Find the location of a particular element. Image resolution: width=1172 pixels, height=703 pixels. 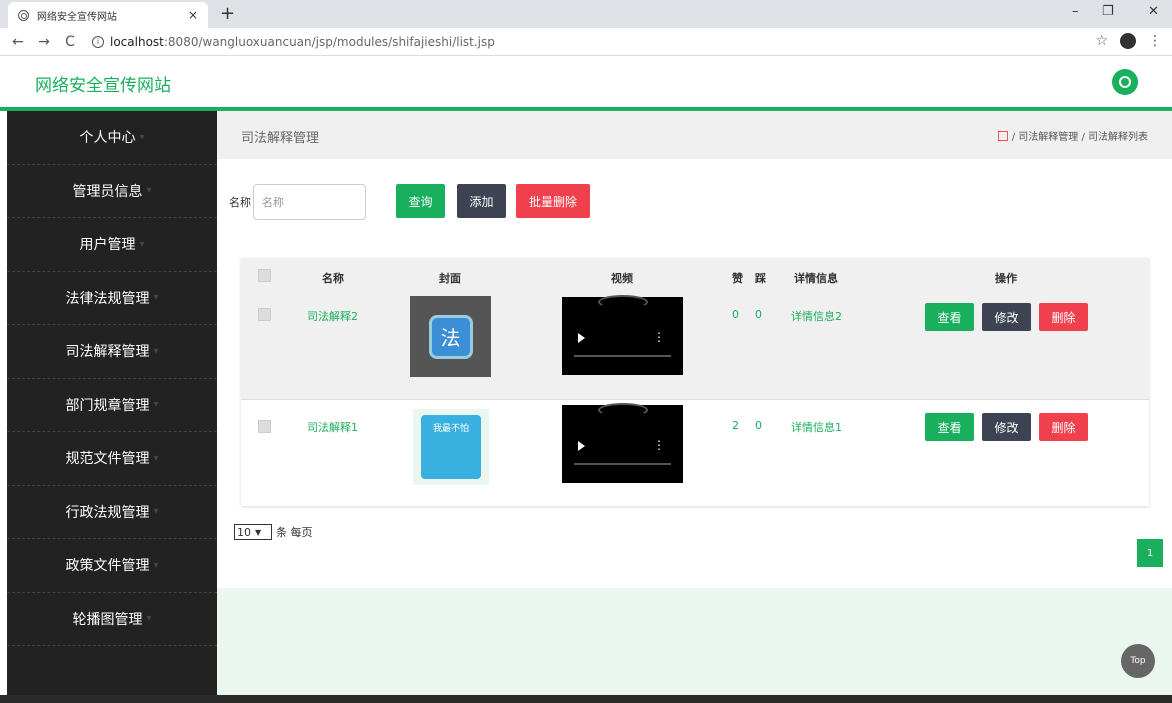

restore-icon: ❐ is located at coordinates (1108, 11).